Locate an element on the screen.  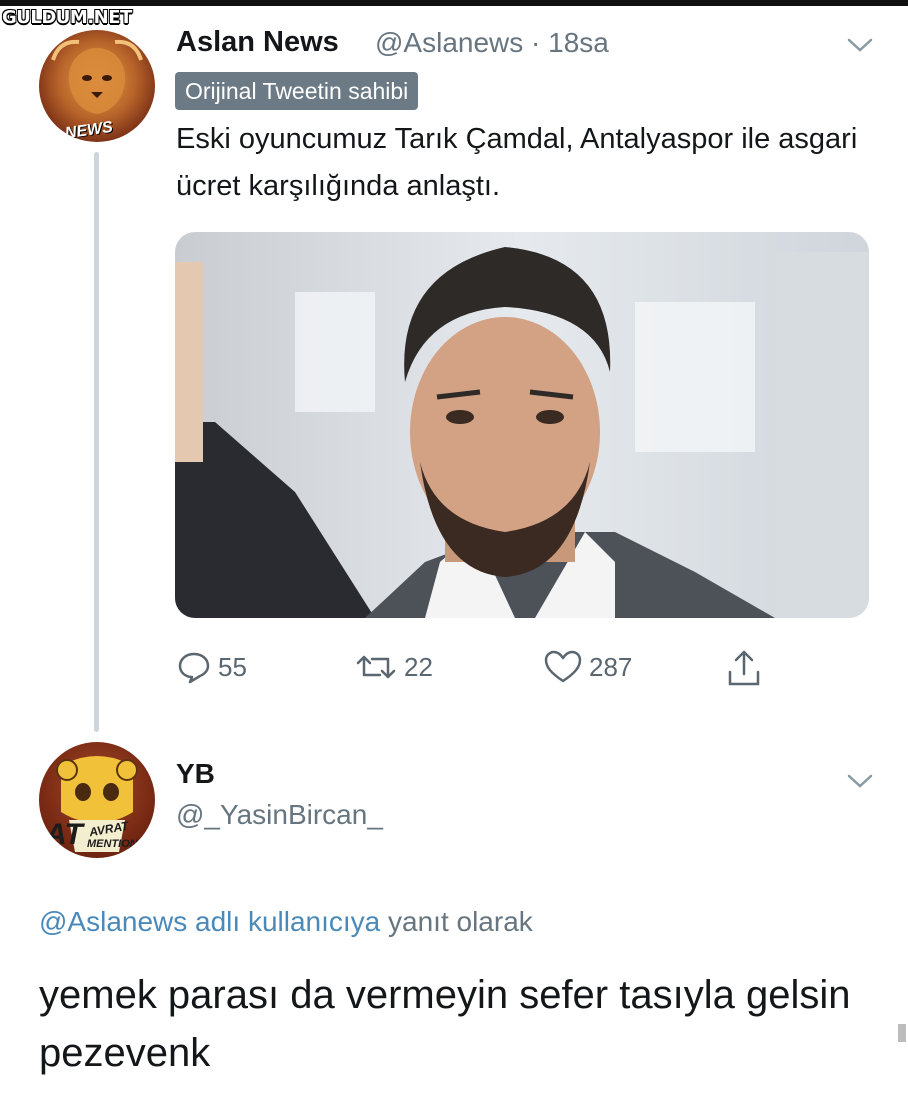
original-tweet-owner-badge: Orijinal Tweetin sahibi is located at coordinates (297, 91).